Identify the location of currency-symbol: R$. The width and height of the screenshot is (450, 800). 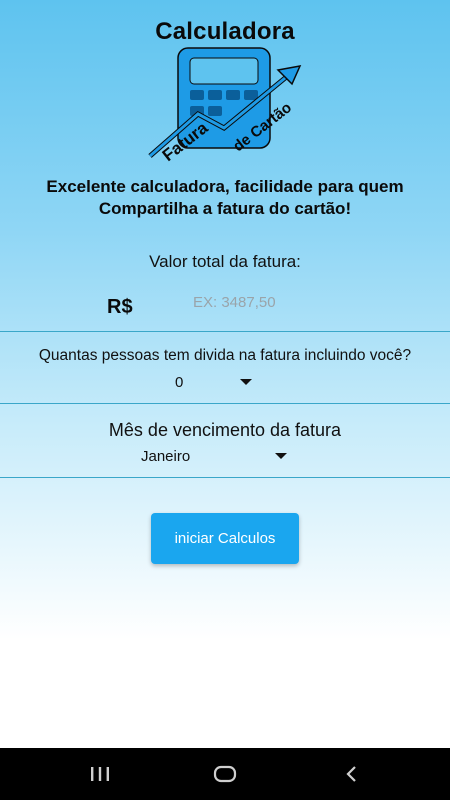
(120, 307).